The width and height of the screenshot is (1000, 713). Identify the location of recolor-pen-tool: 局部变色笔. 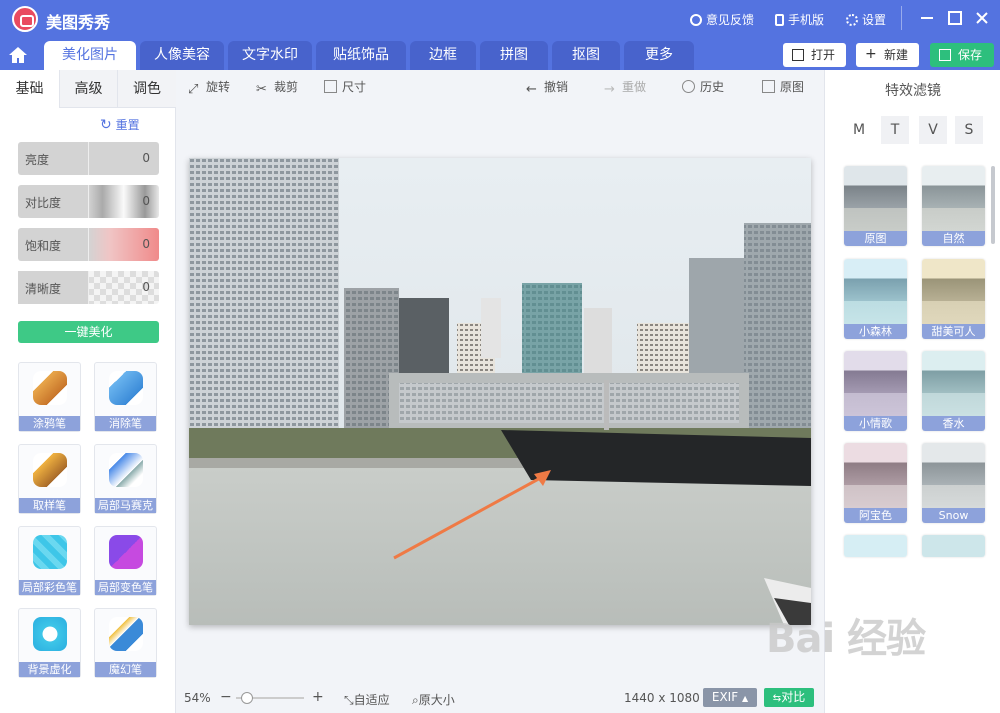
(125, 561).